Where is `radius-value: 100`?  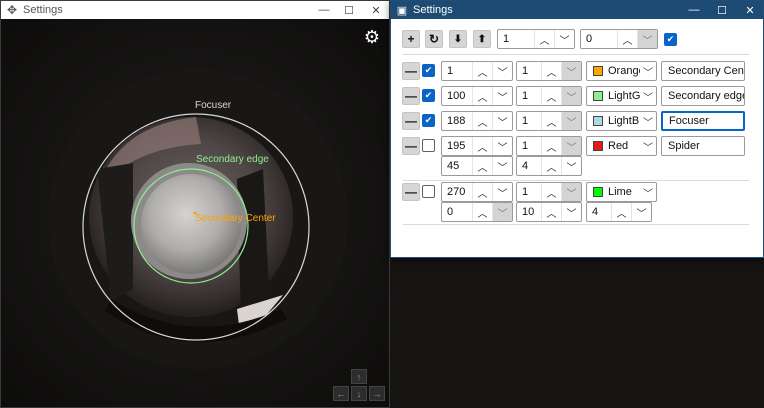
radius-value: 100 is located at coordinates (457, 96).